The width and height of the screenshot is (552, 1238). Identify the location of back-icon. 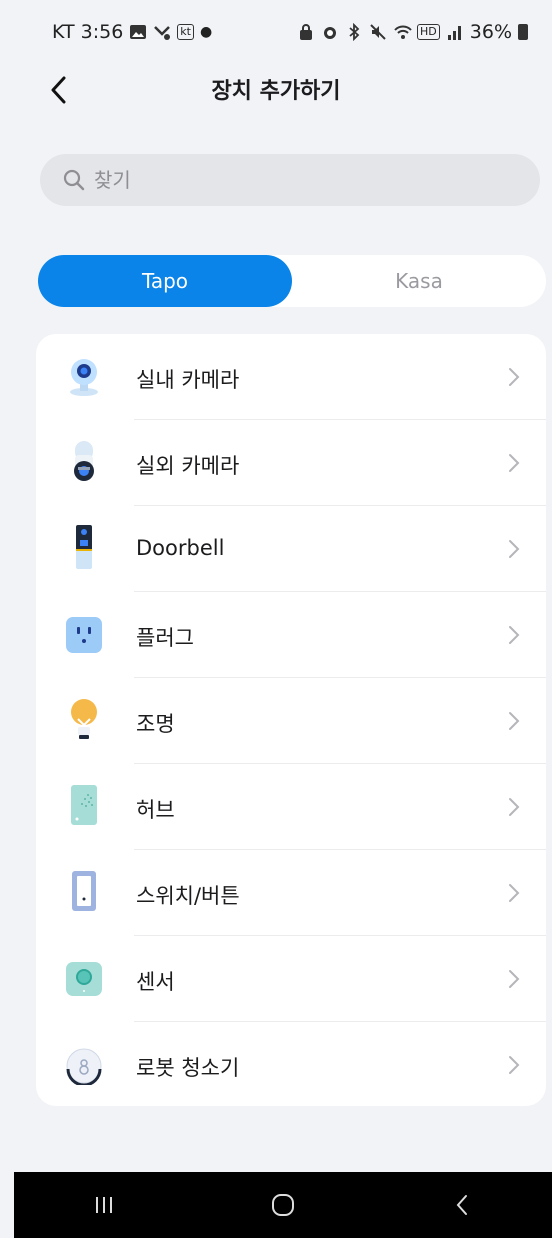
(462, 1205).